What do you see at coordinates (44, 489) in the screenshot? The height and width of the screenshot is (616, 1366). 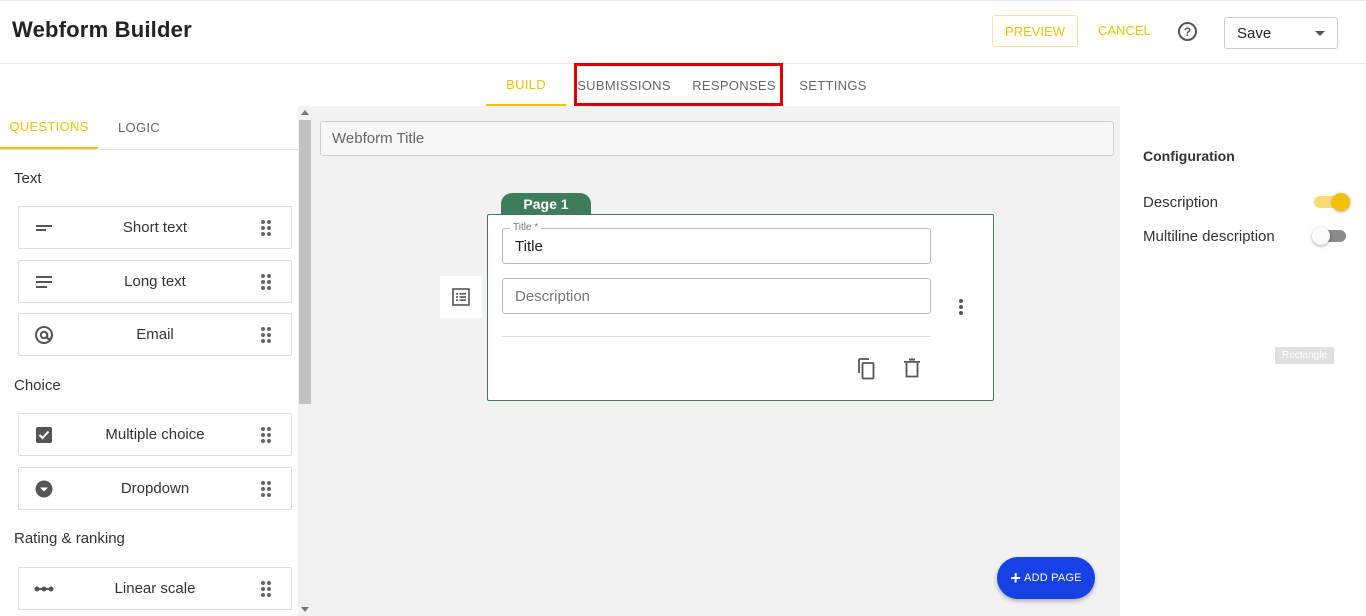 I see `dropdown-circle-icon` at bounding box center [44, 489].